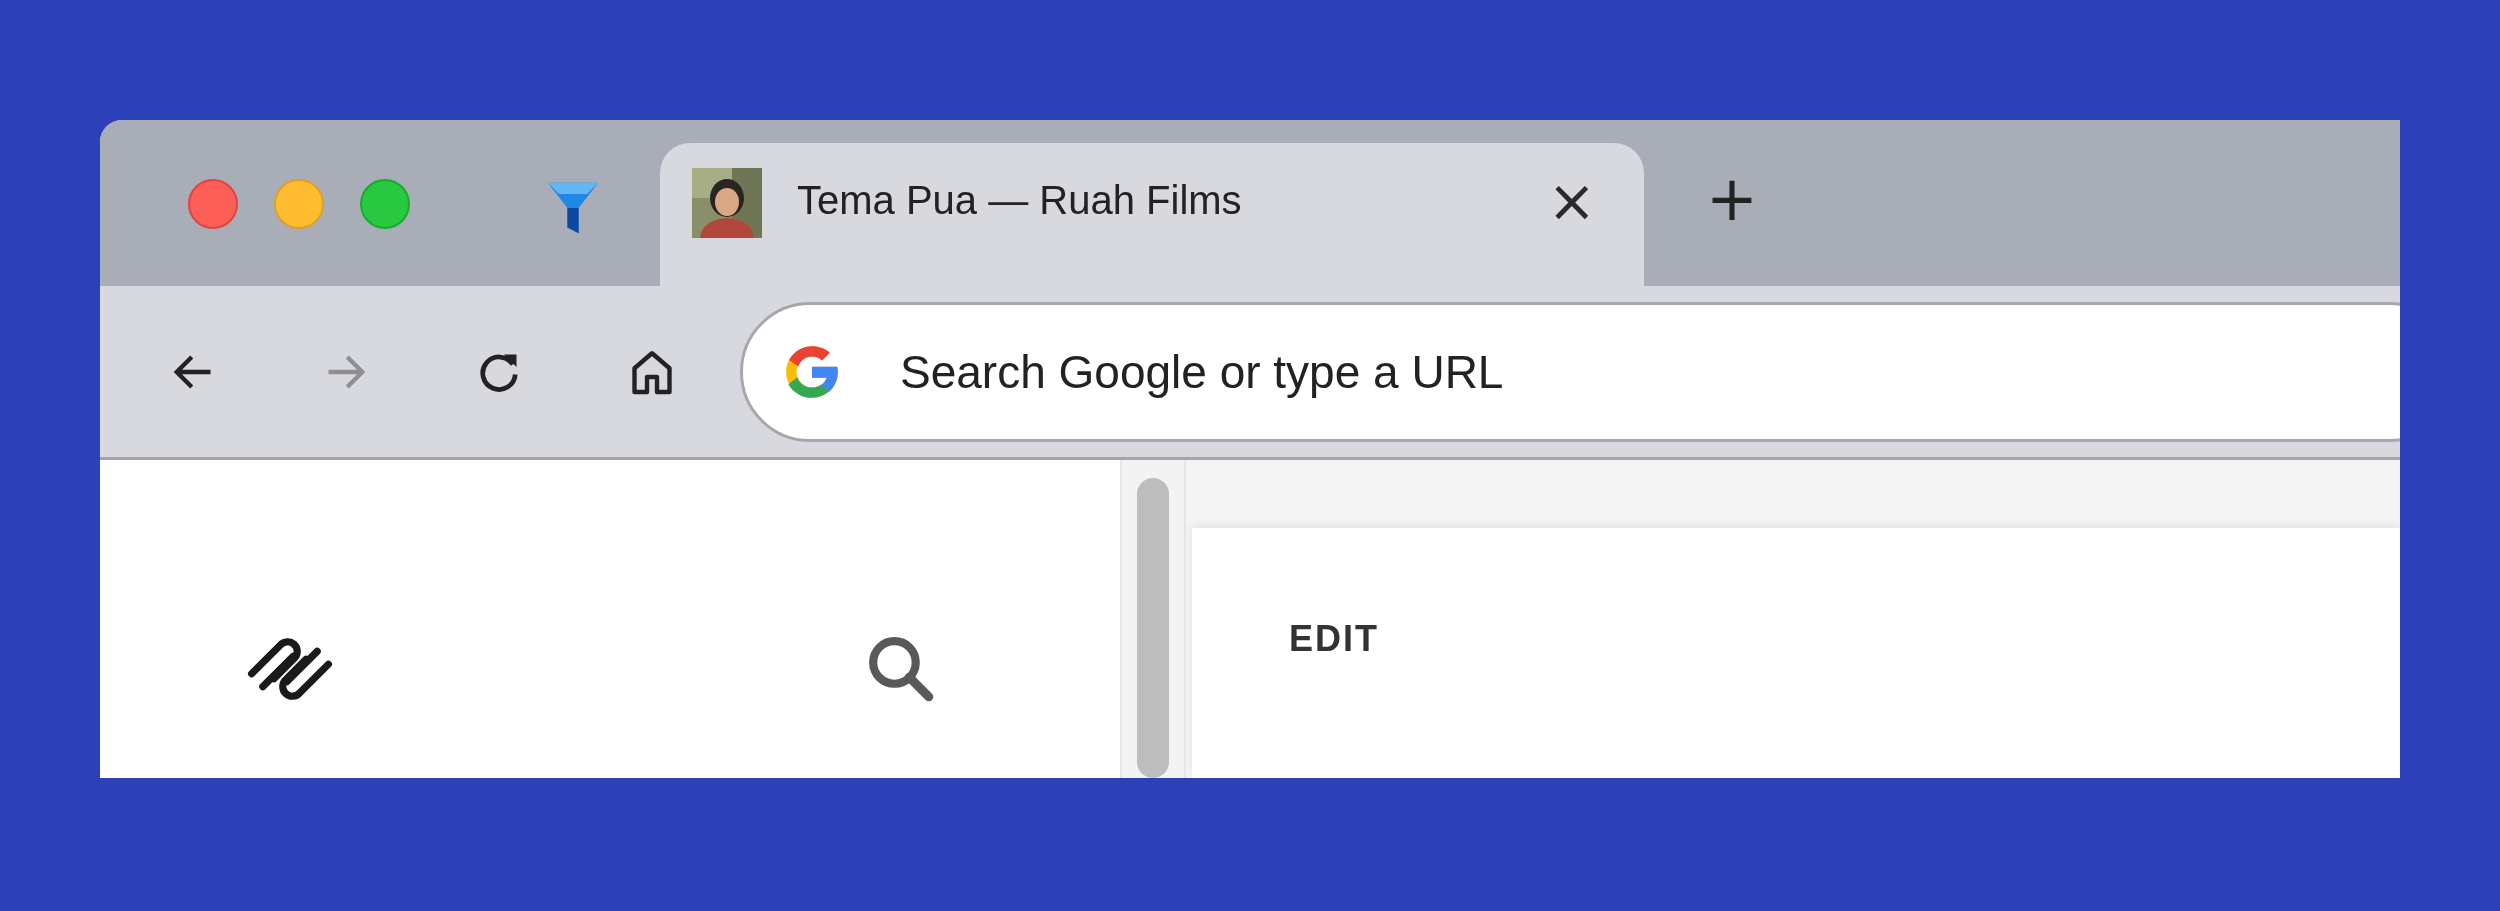 The height and width of the screenshot is (911, 2500). Describe the element at coordinates (299, 204) in the screenshot. I see `minimize-button` at that location.